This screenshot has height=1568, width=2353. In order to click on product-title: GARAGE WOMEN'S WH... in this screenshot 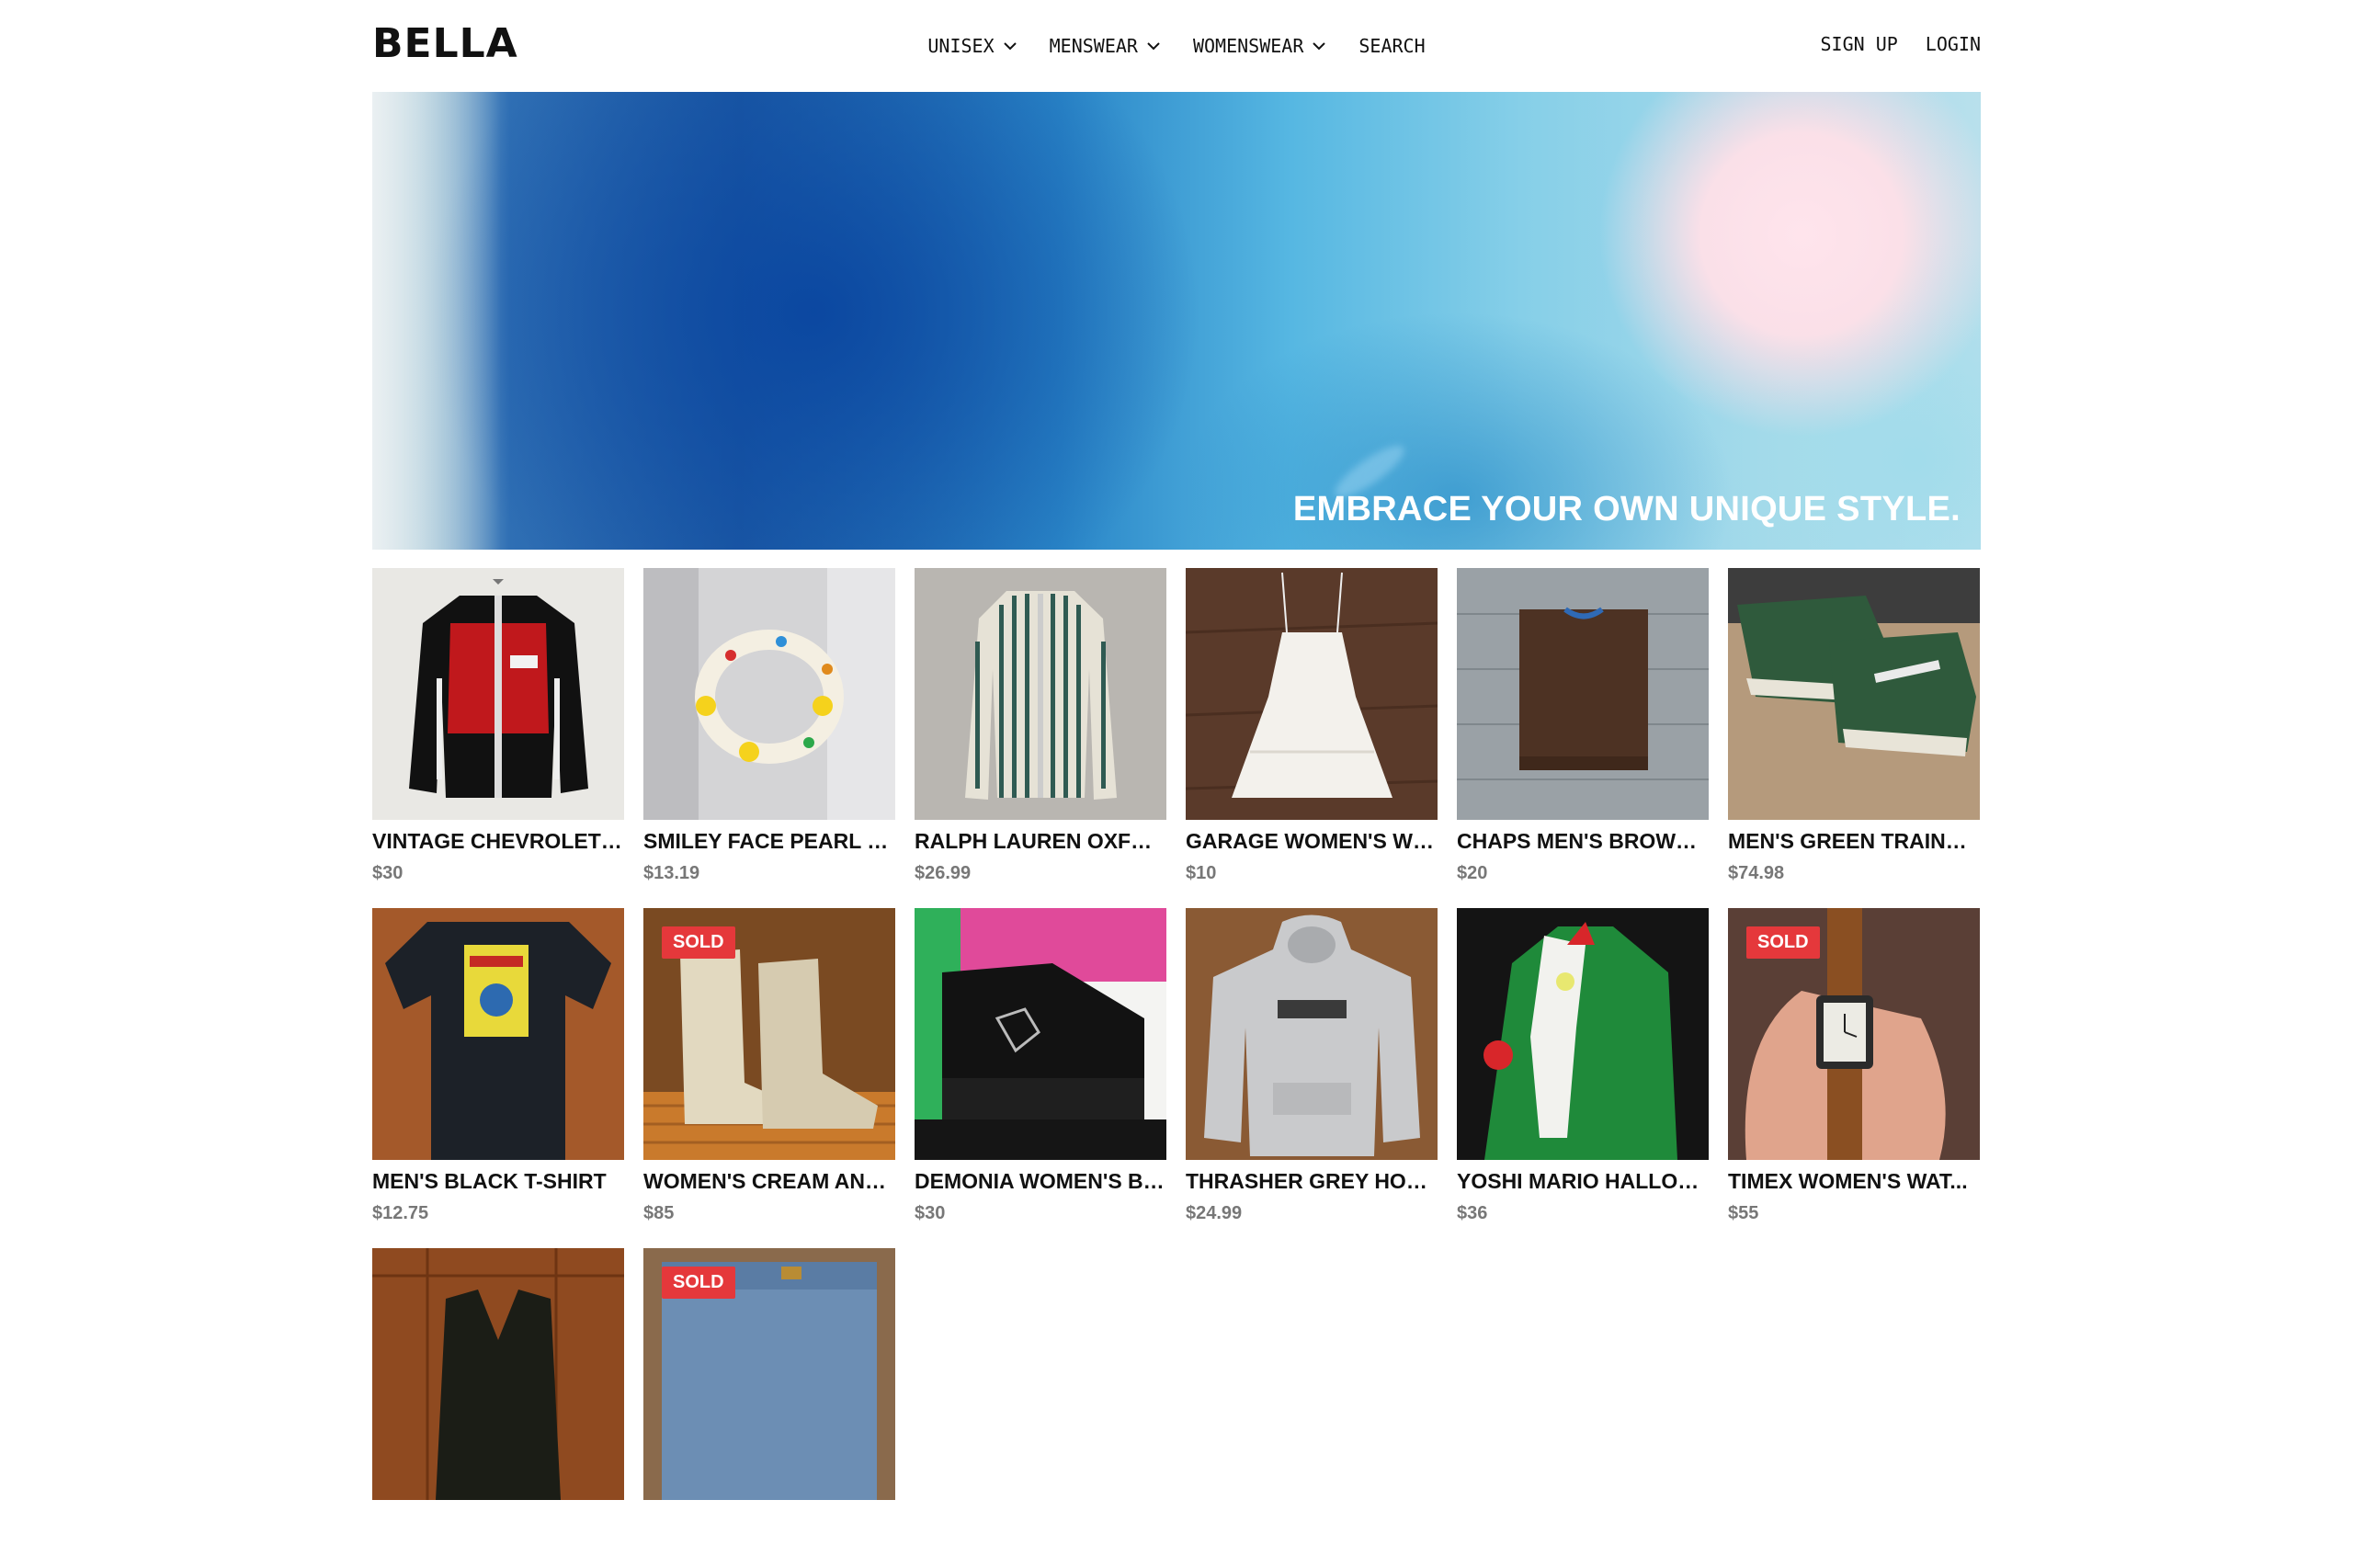, I will do `click(1312, 841)`.